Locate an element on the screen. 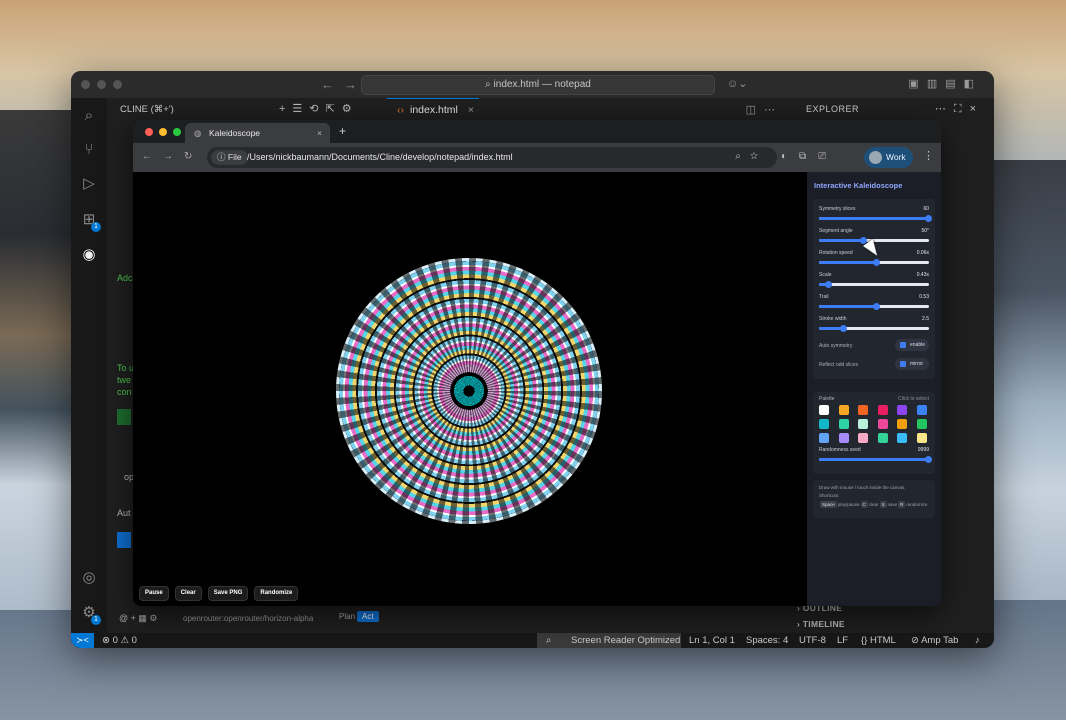 Image resolution: width=1066 pixels, height=720 pixels. activity-bar: ⌕ ⑂ ▷ ⊞ 1 ◉ ◎ ⚙ 1 is located at coordinates (89, 365).